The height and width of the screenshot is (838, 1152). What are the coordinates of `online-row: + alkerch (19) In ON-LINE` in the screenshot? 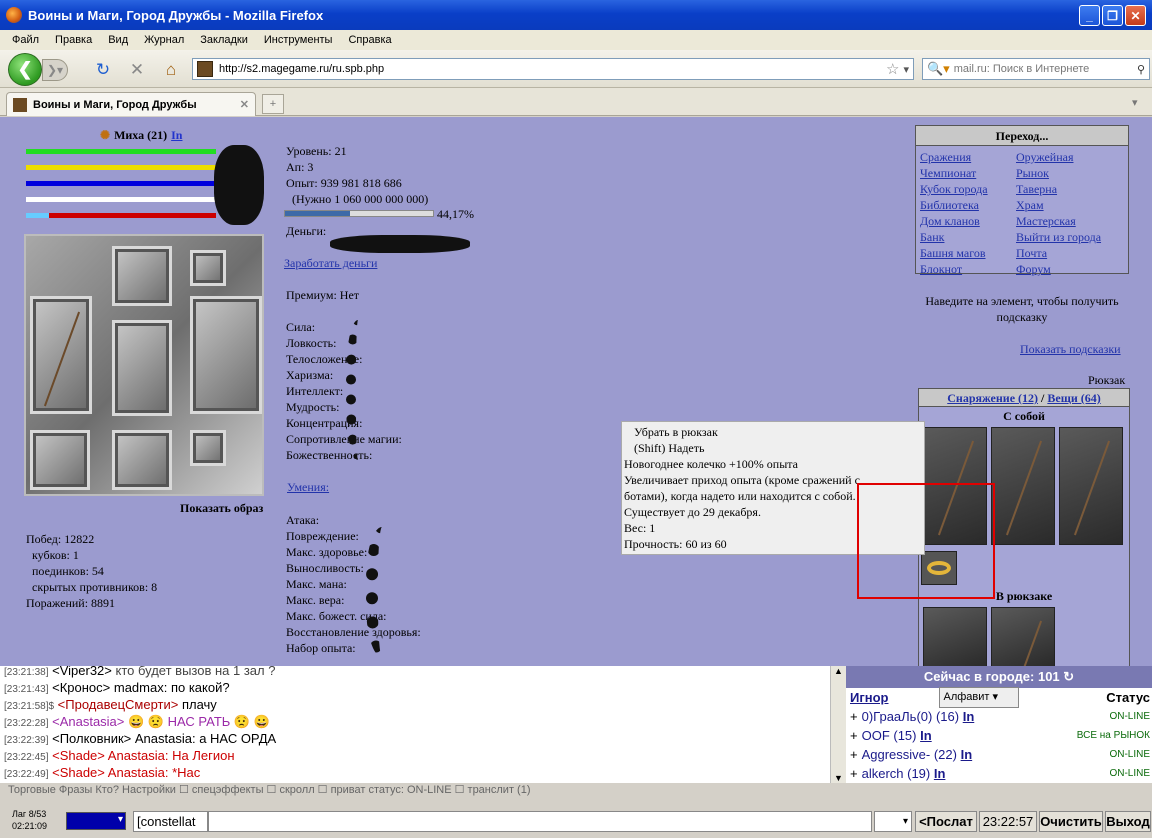 It's located at (999, 773).